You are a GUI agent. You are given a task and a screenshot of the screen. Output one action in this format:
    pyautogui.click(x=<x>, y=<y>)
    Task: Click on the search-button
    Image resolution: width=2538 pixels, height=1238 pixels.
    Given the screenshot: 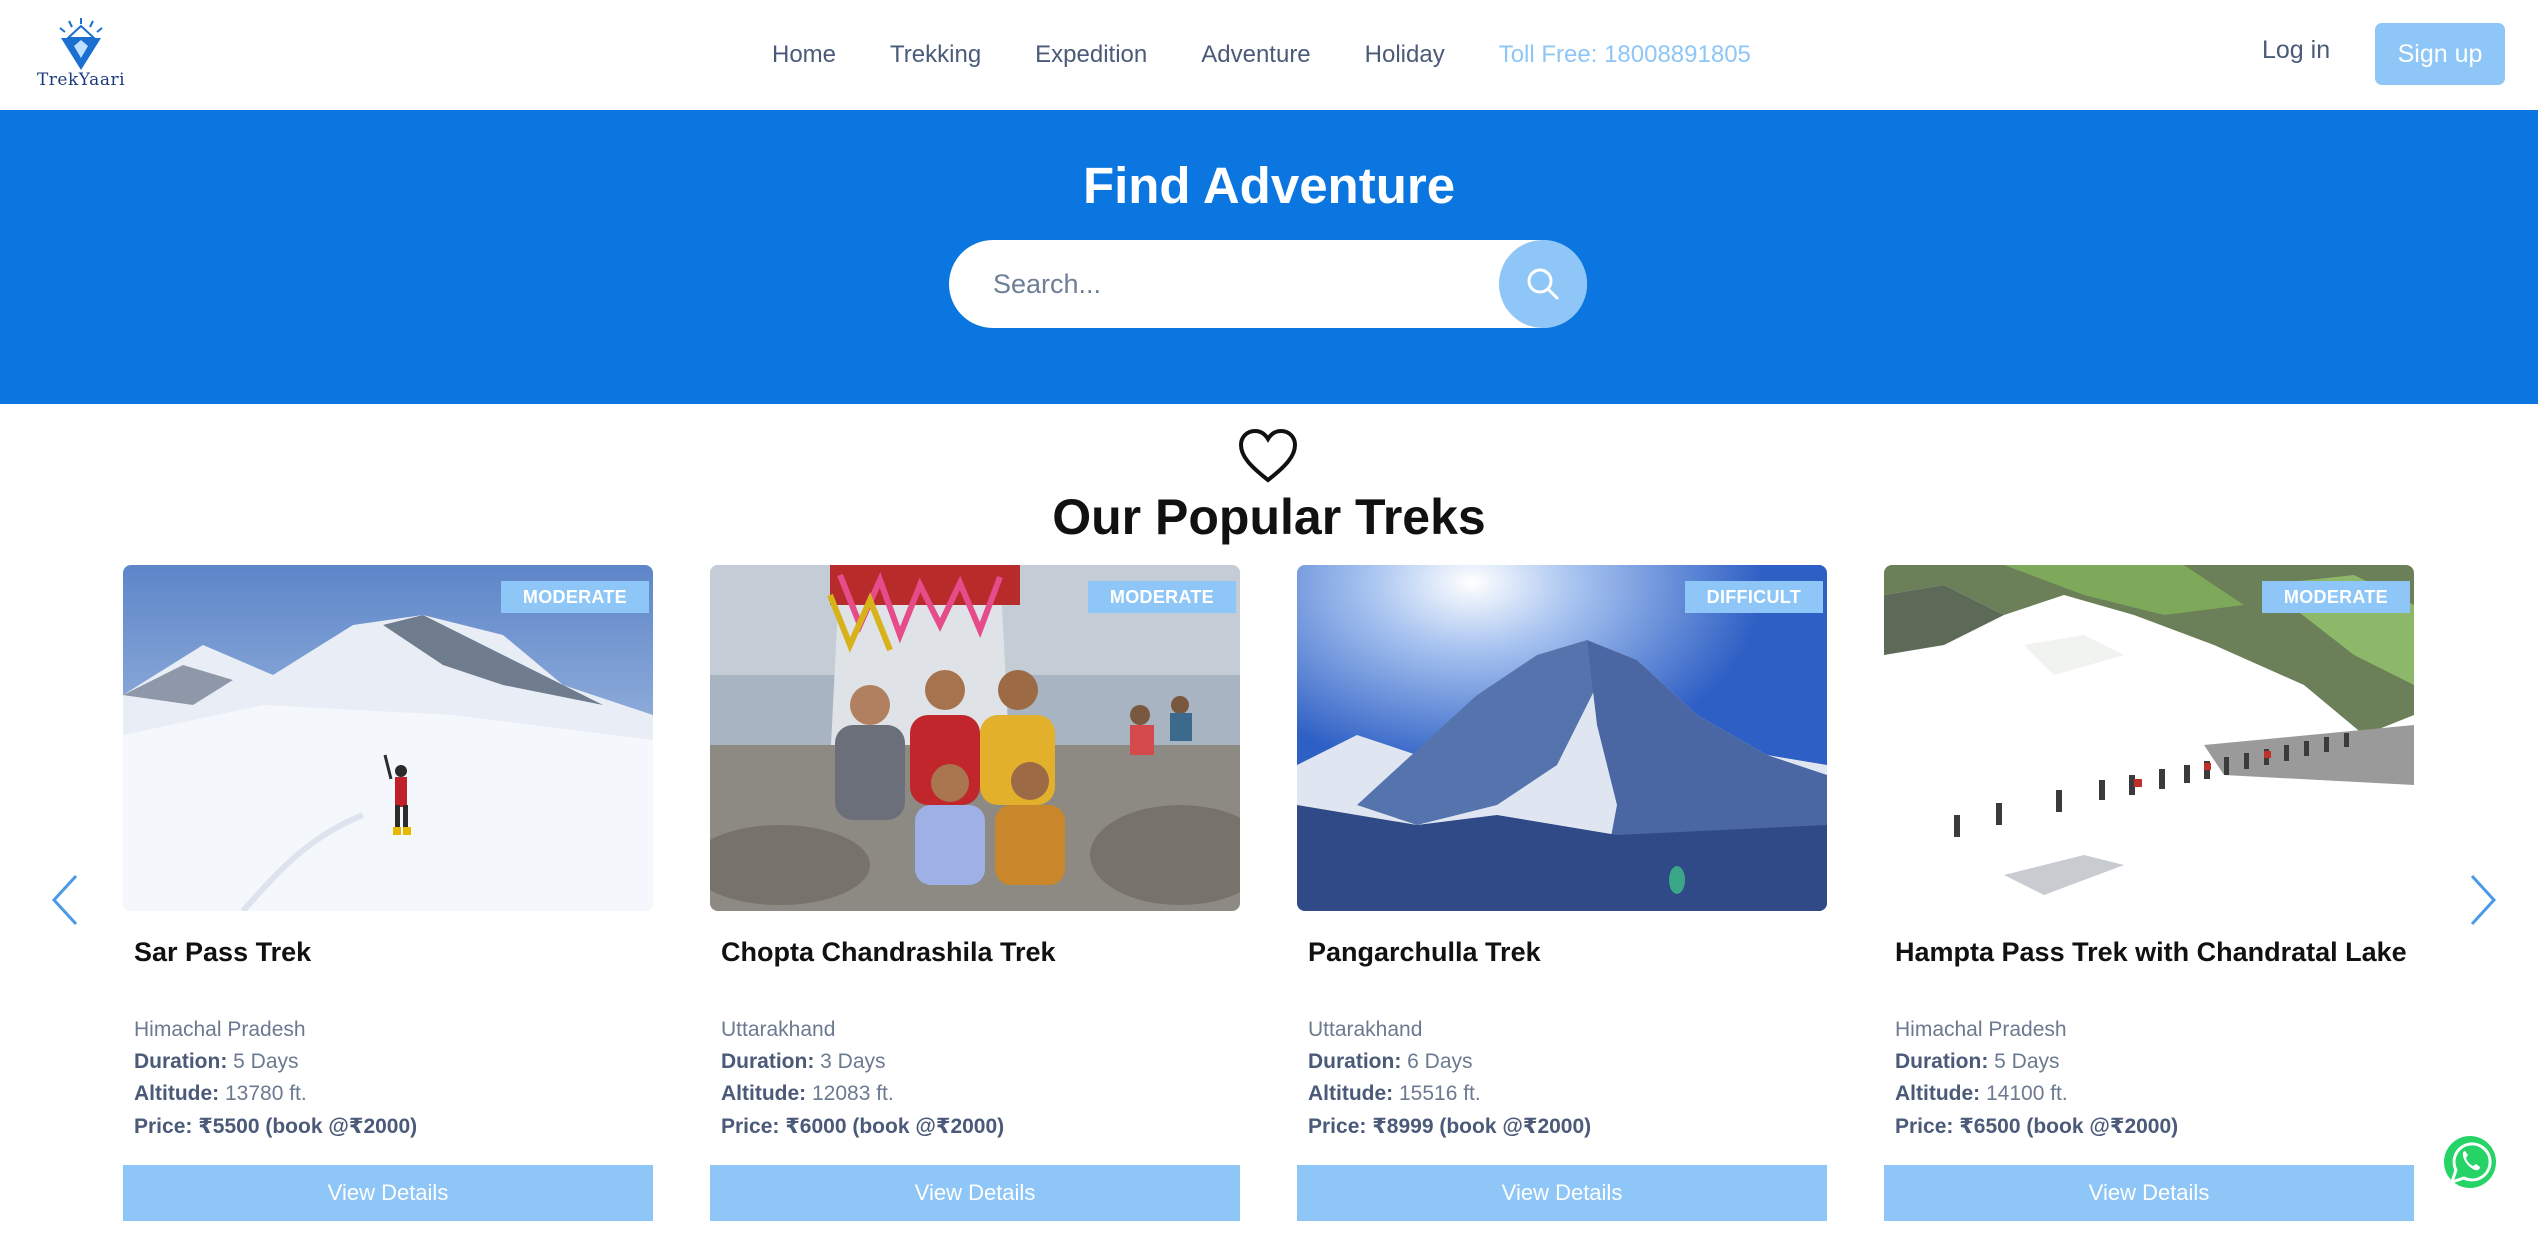 What is the action you would take?
    pyautogui.click(x=1543, y=284)
    